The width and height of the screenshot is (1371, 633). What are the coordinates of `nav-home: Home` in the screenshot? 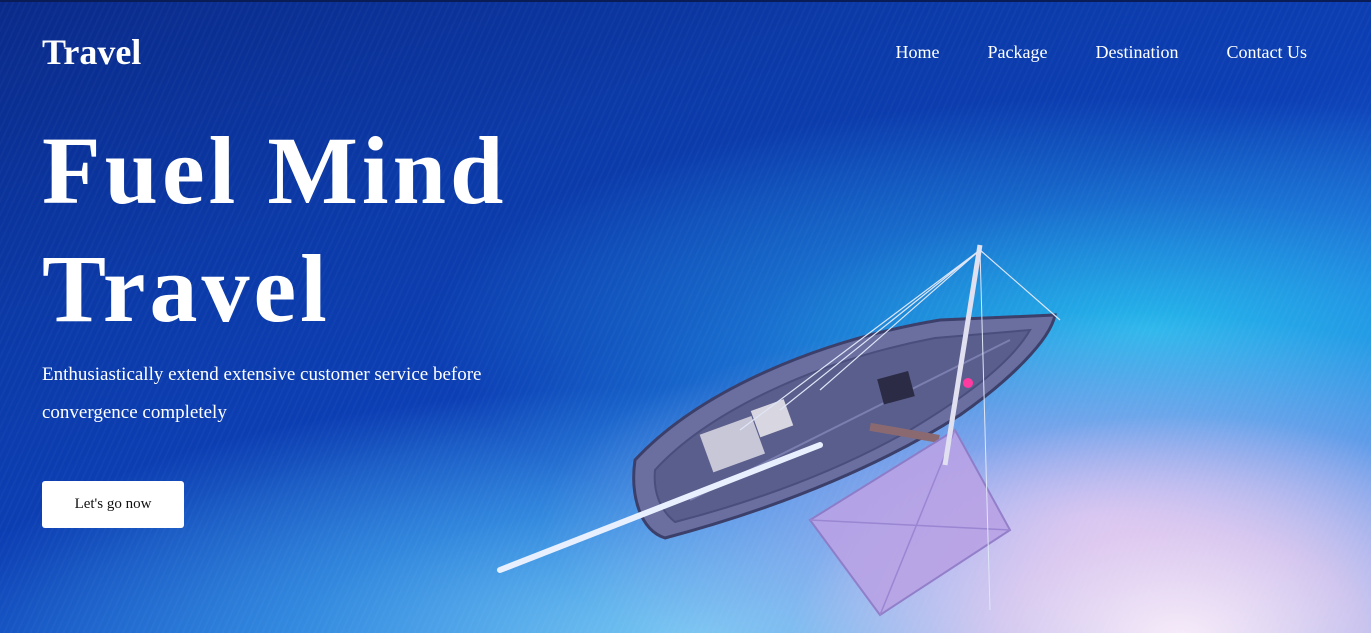 It's located at (918, 52).